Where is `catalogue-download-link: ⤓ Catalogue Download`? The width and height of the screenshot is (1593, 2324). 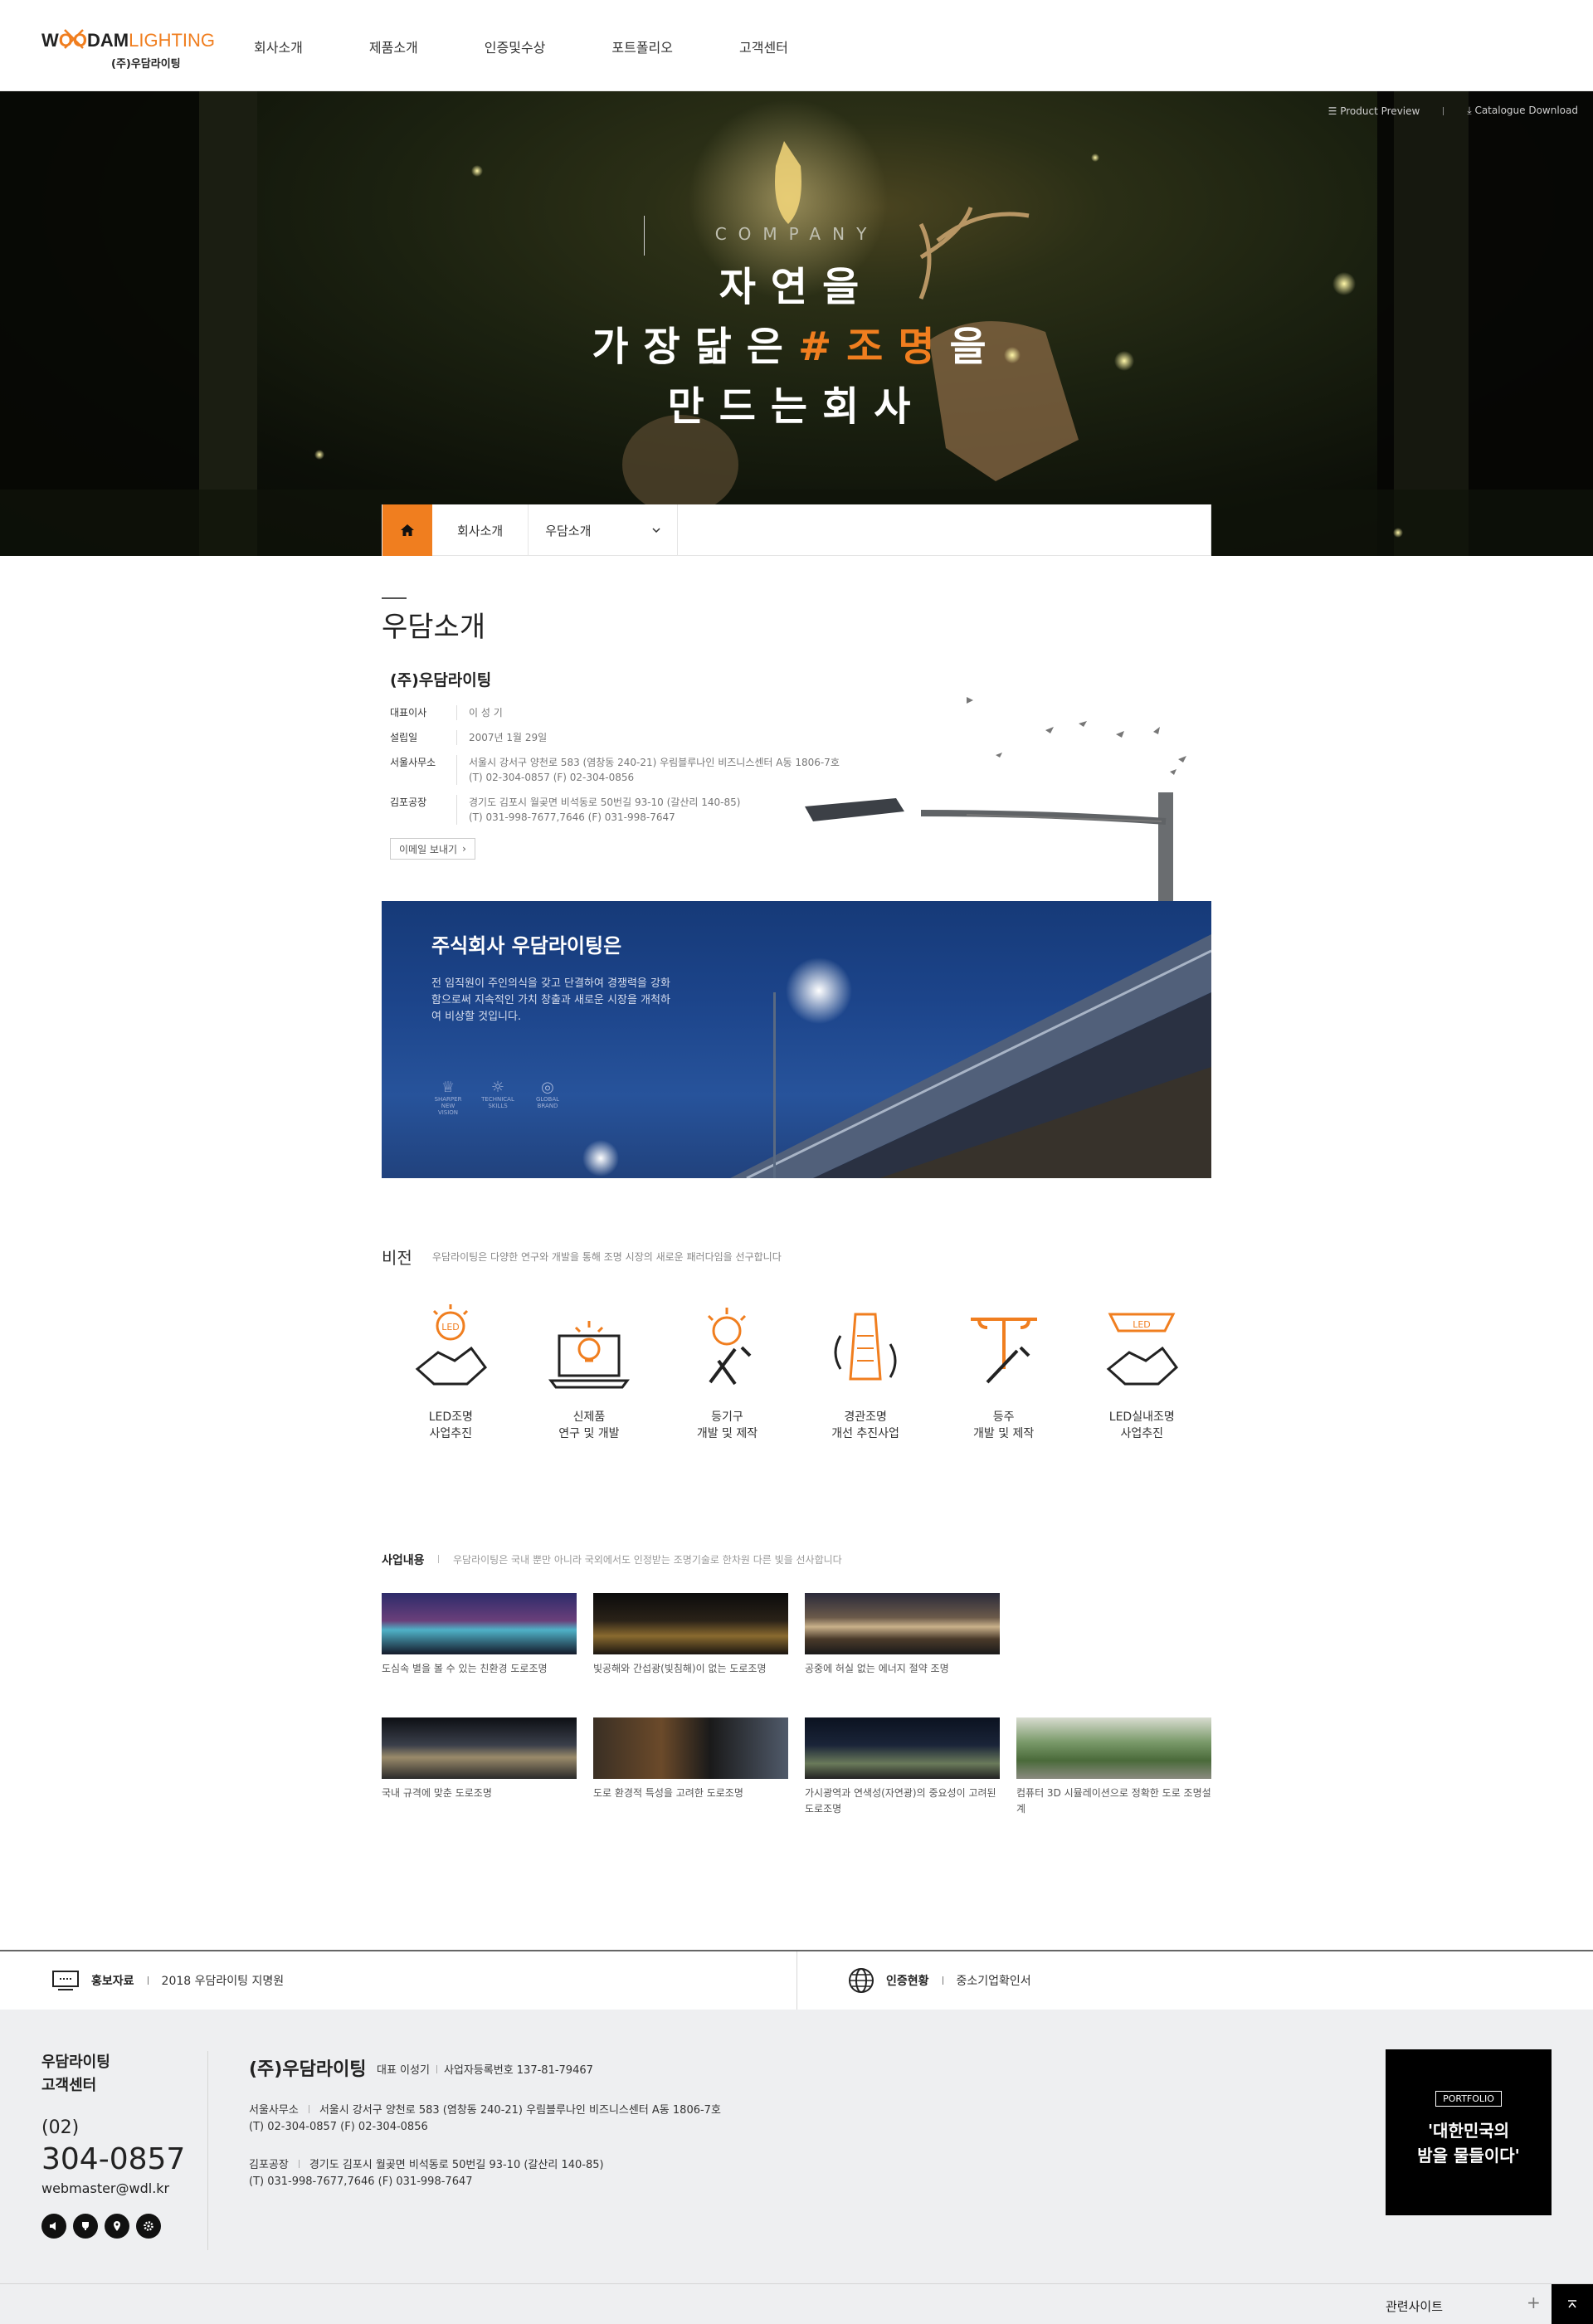
catalogue-download-link: ⤓ Catalogue Download is located at coordinates (1522, 111).